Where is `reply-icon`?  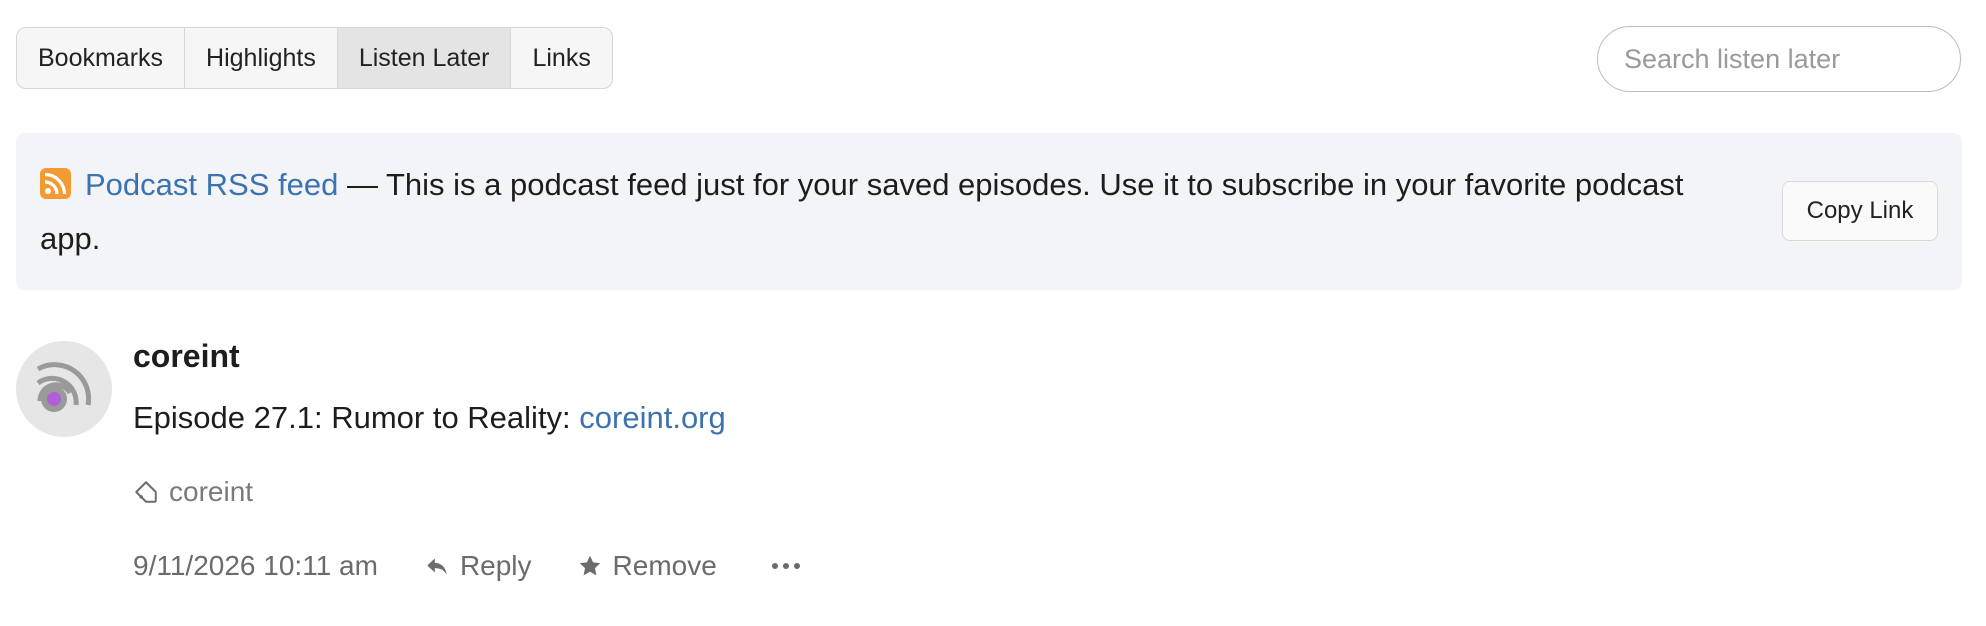 reply-icon is located at coordinates (437, 566).